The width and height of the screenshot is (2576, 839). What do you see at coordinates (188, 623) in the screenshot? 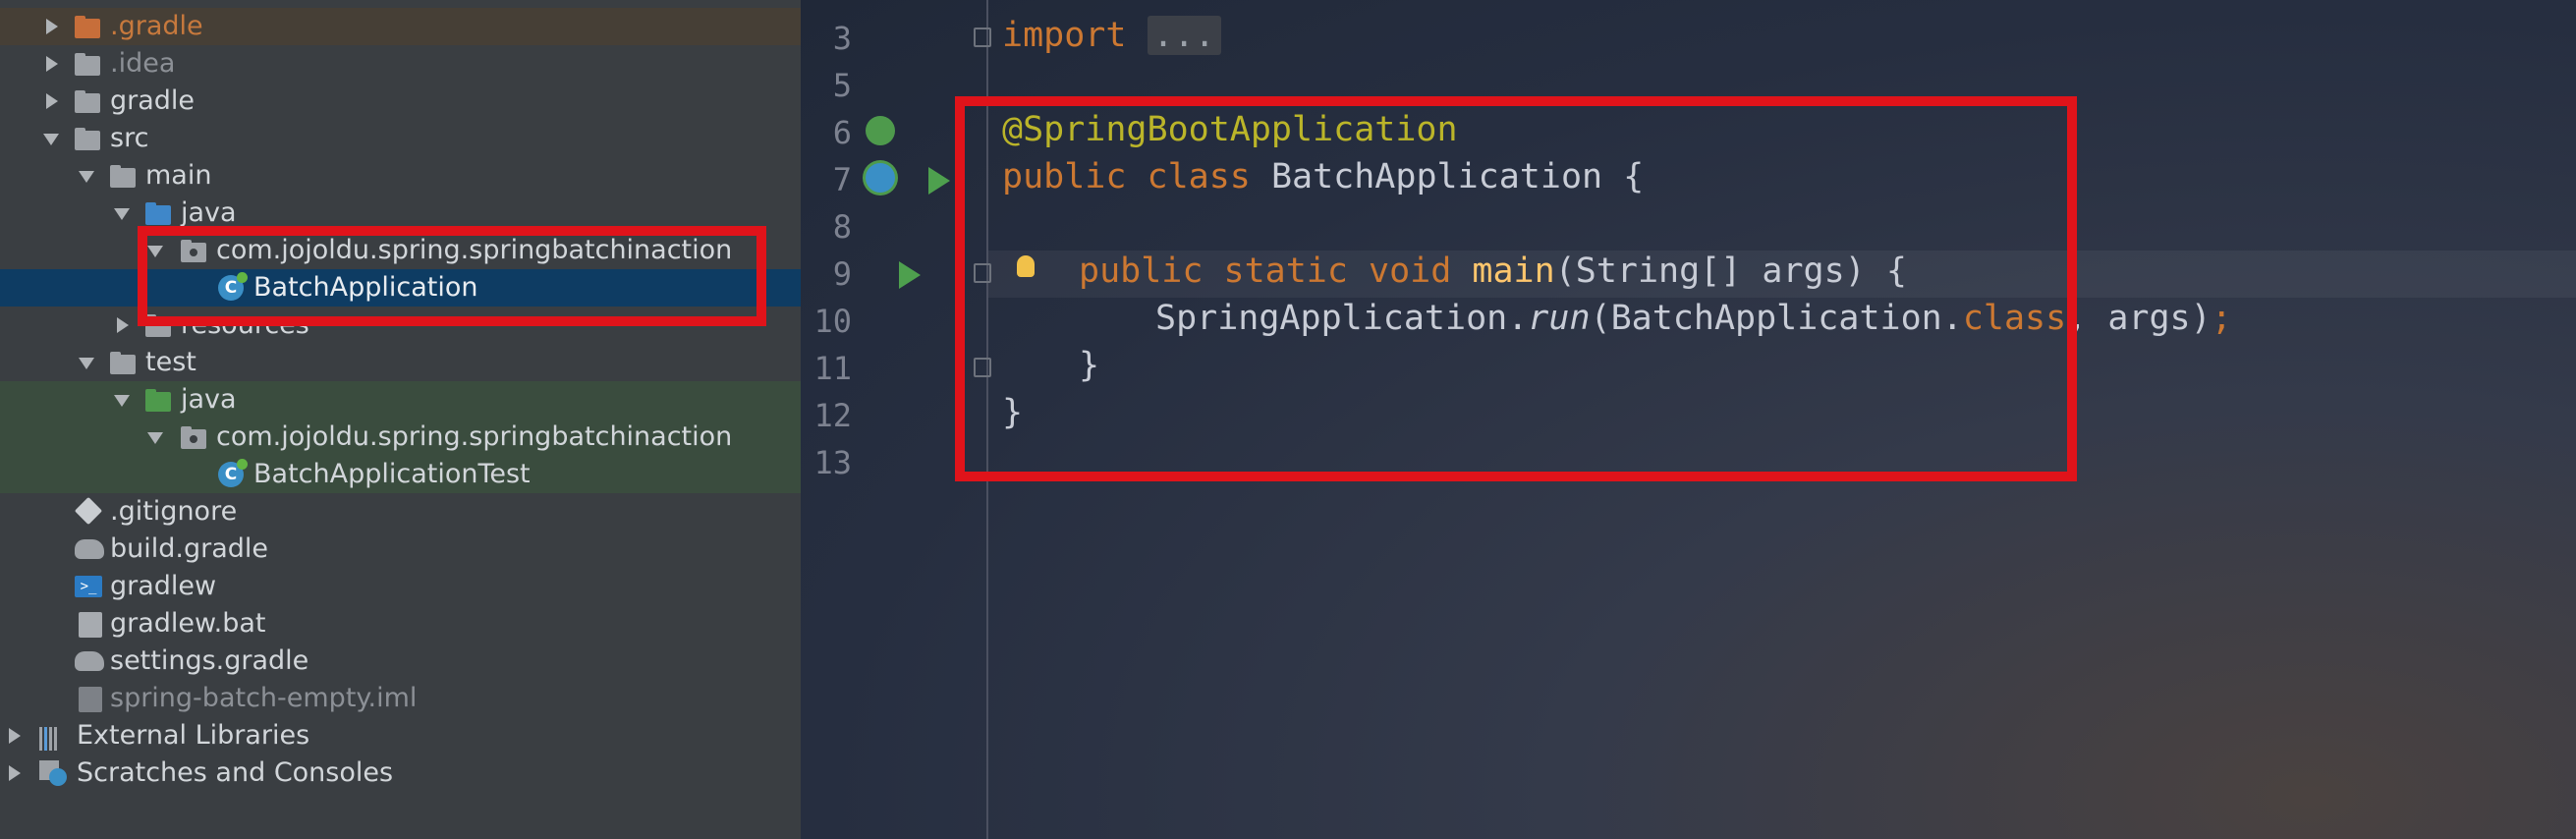
I see `tree-item-label: gradlew.bat` at bounding box center [188, 623].